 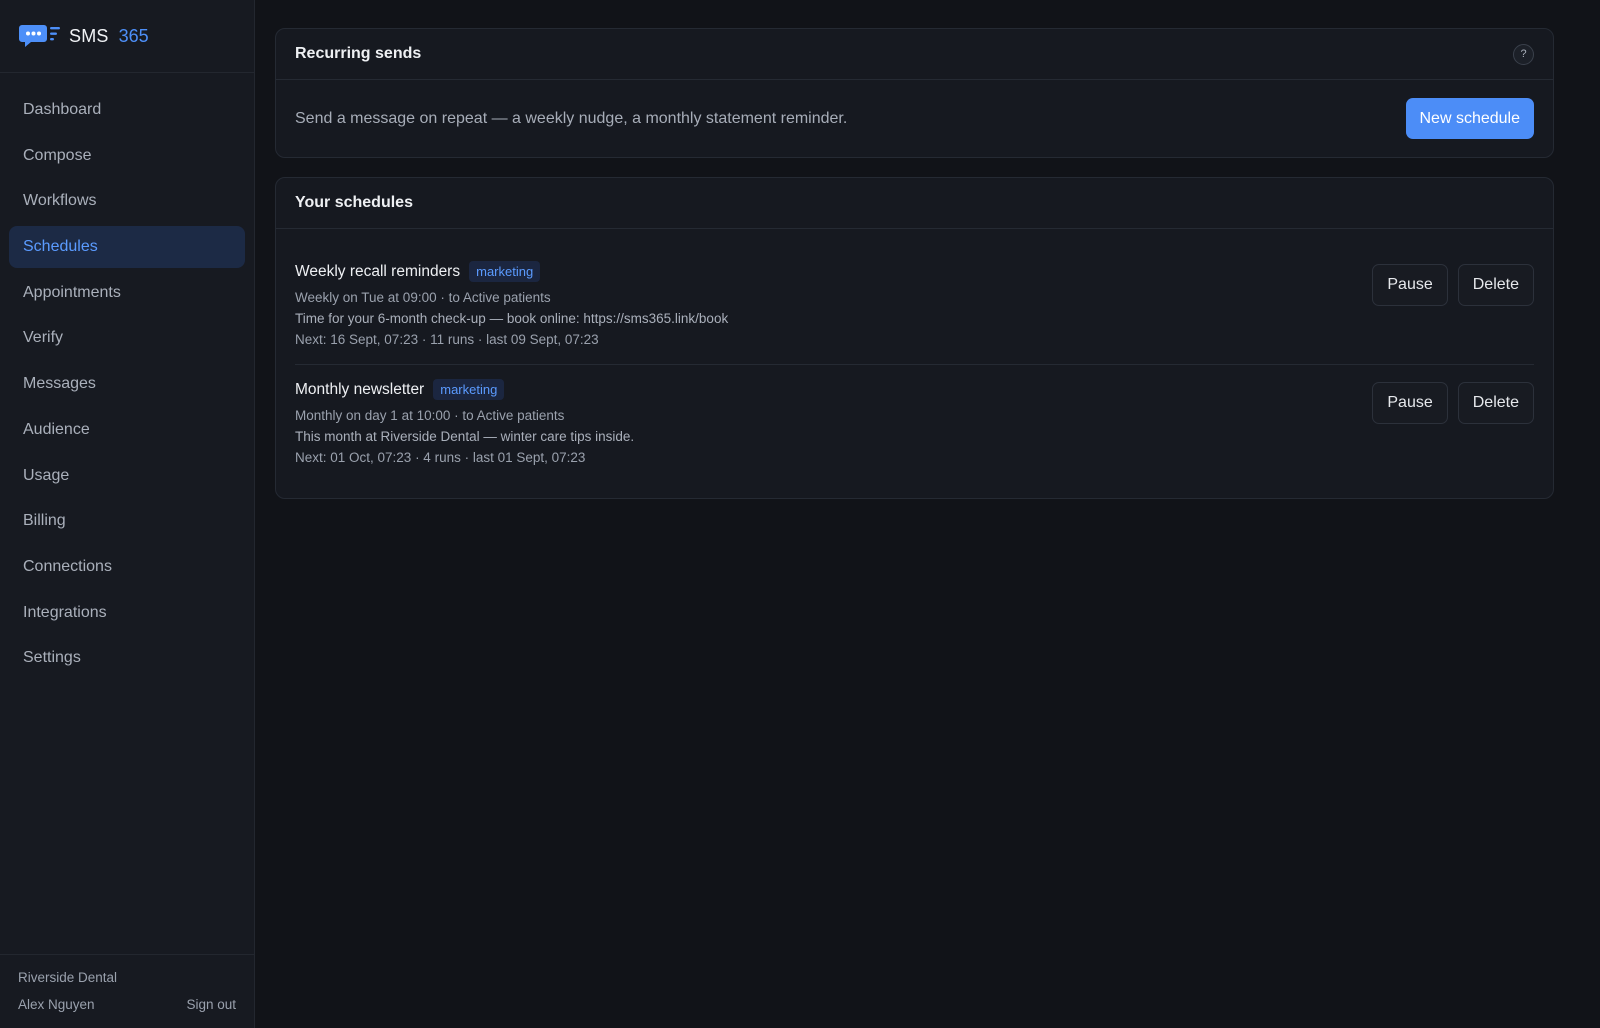 What do you see at coordinates (127, 156) in the screenshot?
I see `sidebar-item-compose: Compose` at bounding box center [127, 156].